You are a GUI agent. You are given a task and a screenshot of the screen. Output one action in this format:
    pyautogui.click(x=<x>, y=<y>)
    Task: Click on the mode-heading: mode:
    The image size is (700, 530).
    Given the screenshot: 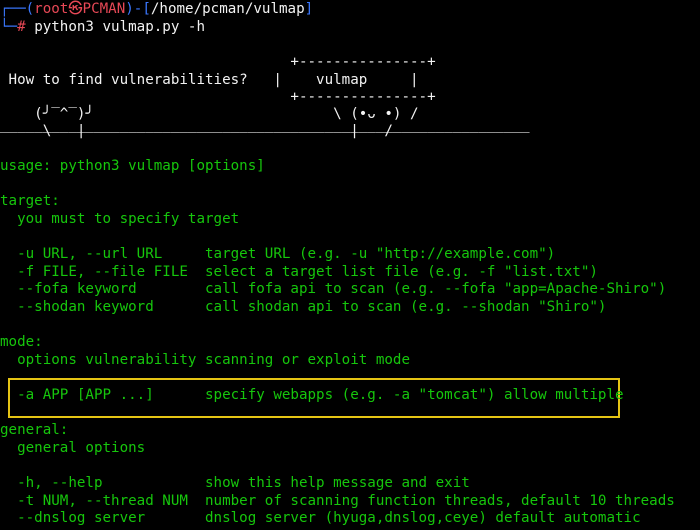 What is the action you would take?
    pyautogui.click(x=21, y=342)
    